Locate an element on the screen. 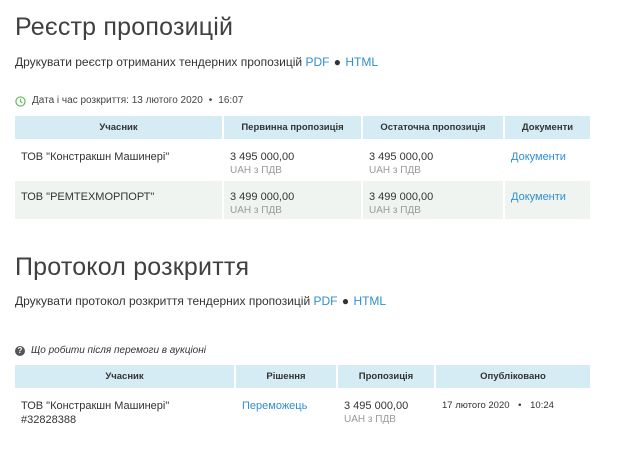 The width and height of the screenshot is (640, 452). col-header-final-offer: Остаточна пропозиція is located at coordinates (432, 127).